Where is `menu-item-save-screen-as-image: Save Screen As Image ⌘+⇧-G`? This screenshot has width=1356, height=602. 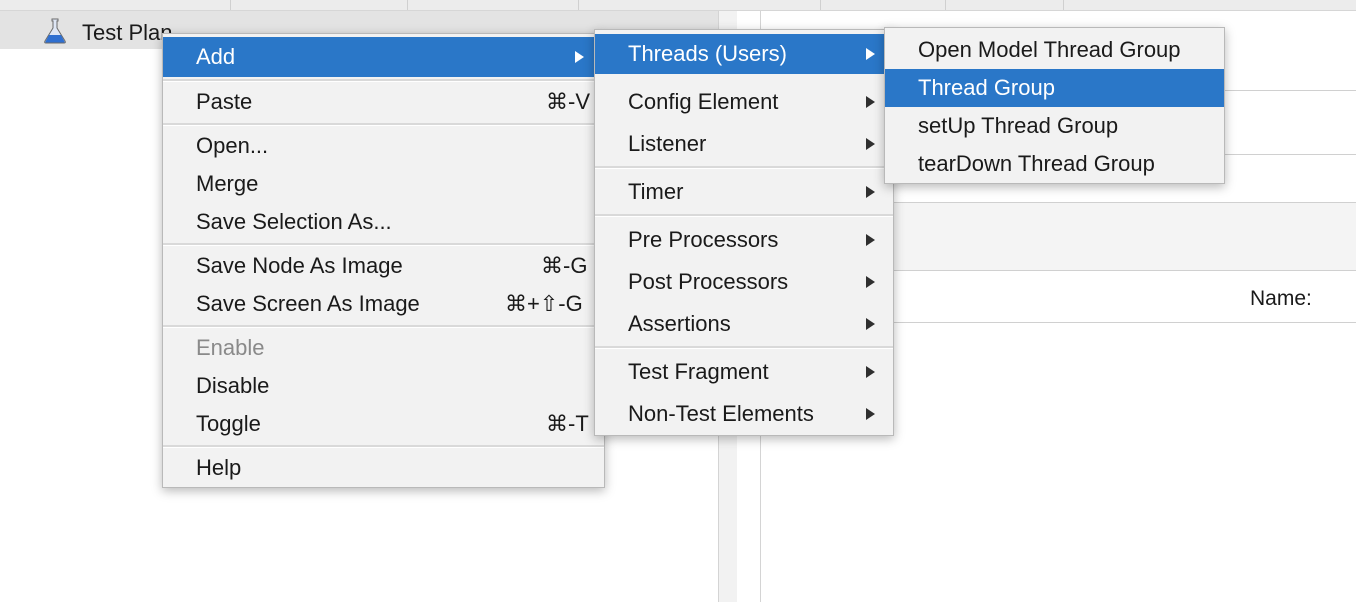
menu-item-save-screen-as-image: Save Screen As Image ⌘+⇧-G is located at coordinates (383, 304).